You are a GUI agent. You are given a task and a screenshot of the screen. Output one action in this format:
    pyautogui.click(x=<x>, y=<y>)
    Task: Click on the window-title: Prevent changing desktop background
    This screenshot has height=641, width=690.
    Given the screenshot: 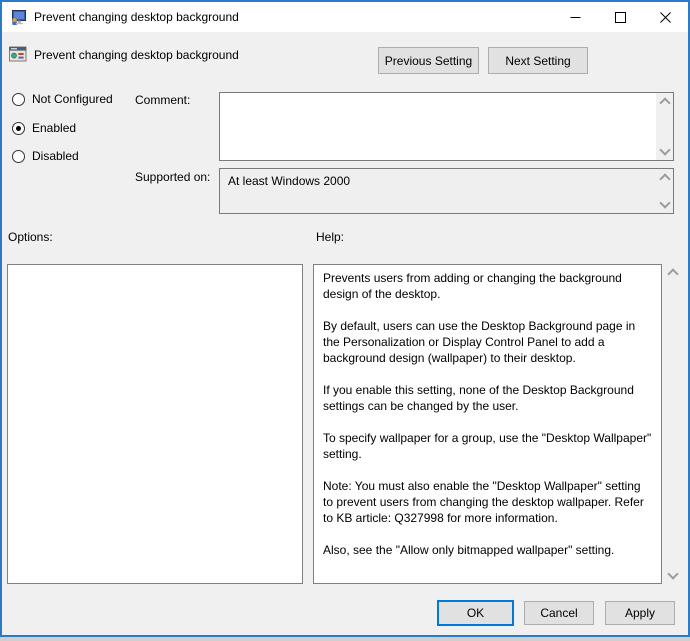 What is the action you would take?
    pyautogui.click(x=136, y=17)
    